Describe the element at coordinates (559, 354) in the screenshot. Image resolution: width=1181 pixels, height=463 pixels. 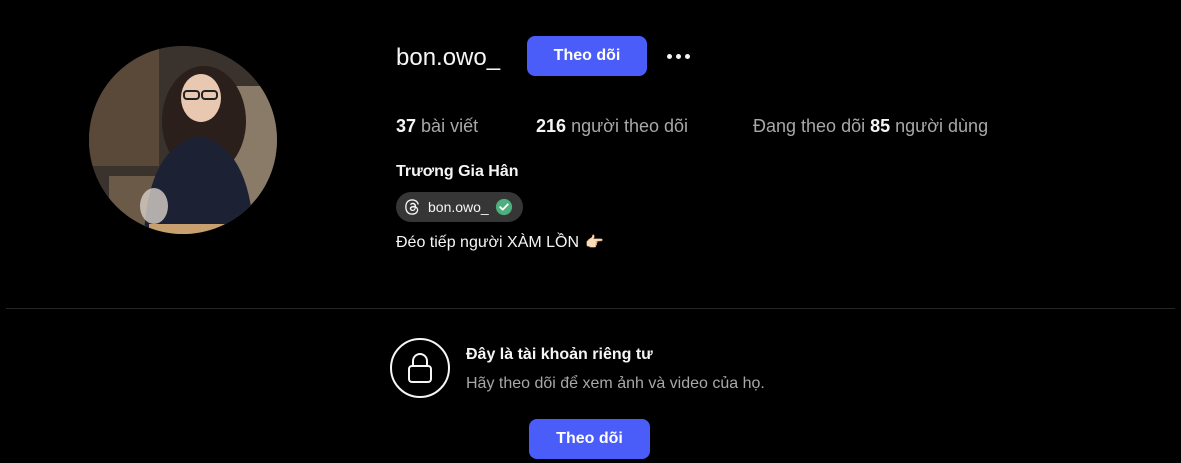
I see `private-account-title: Đây là tài khoản riêng tư` at that location.